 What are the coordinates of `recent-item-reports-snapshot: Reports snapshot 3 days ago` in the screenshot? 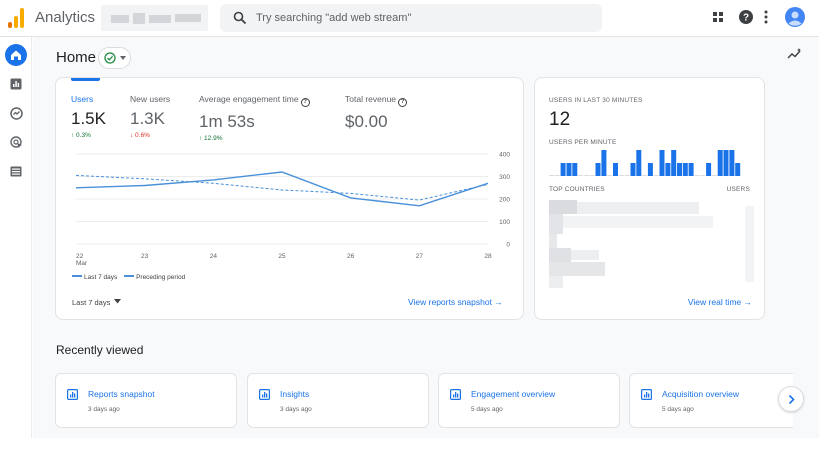 It's located at (146, 400).